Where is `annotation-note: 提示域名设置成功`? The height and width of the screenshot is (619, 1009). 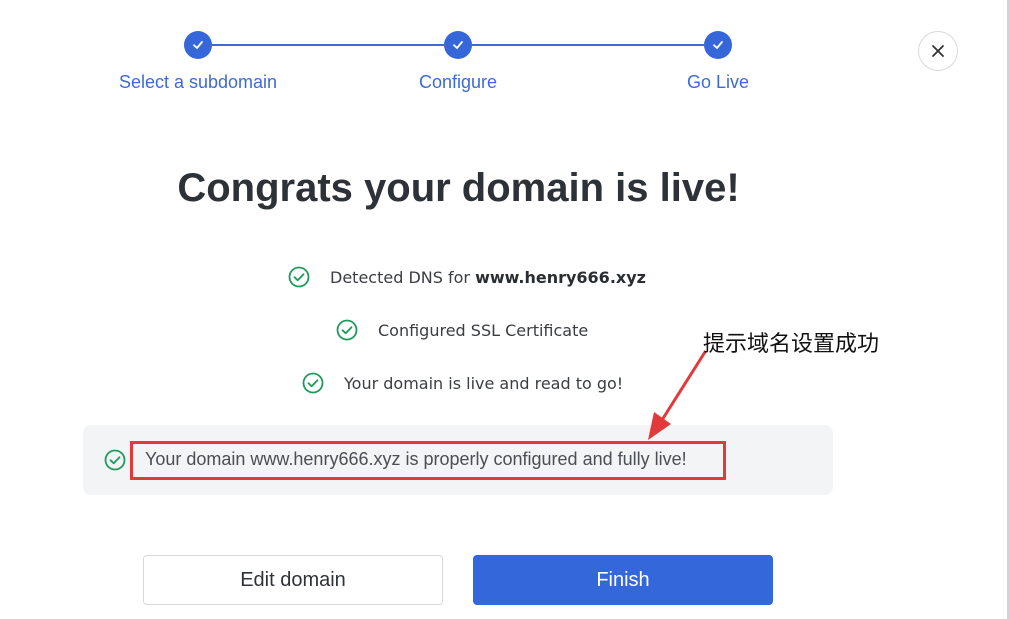
annotation-note: 提示域名设置成功 is located at coordinates (791, 344).